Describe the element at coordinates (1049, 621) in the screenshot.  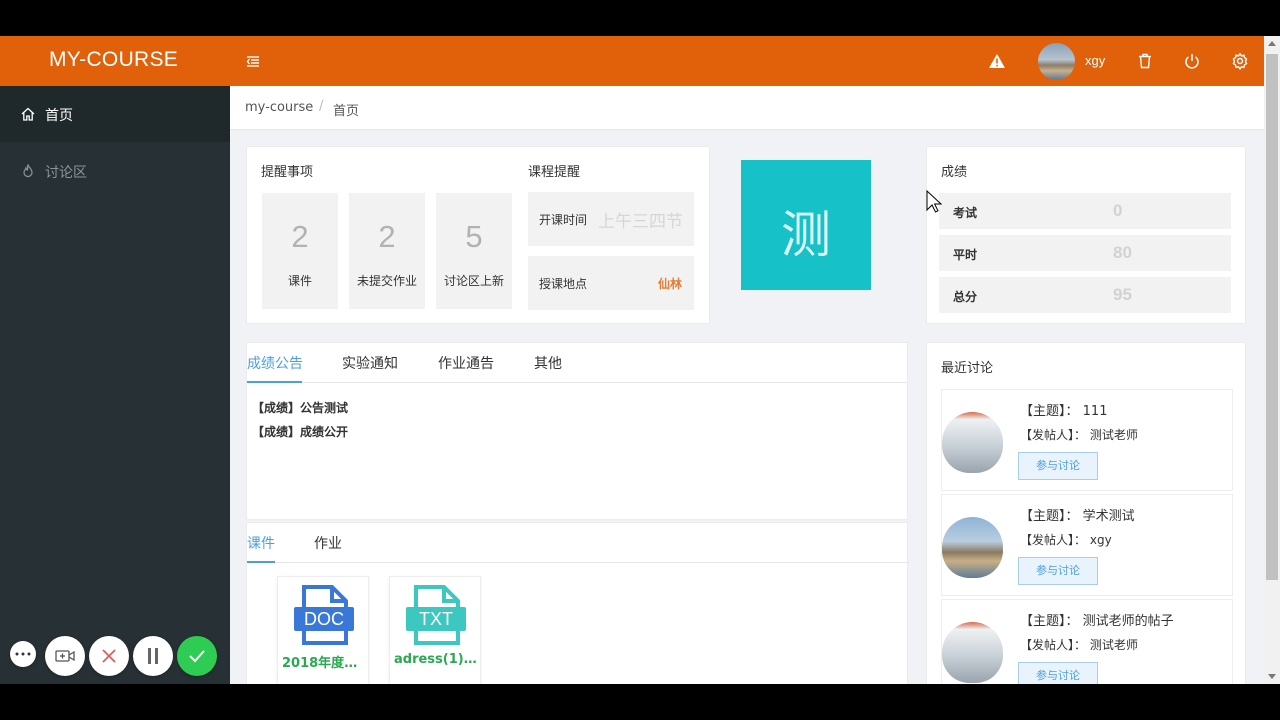
I see `topic-label: 【主题】：` at that location.